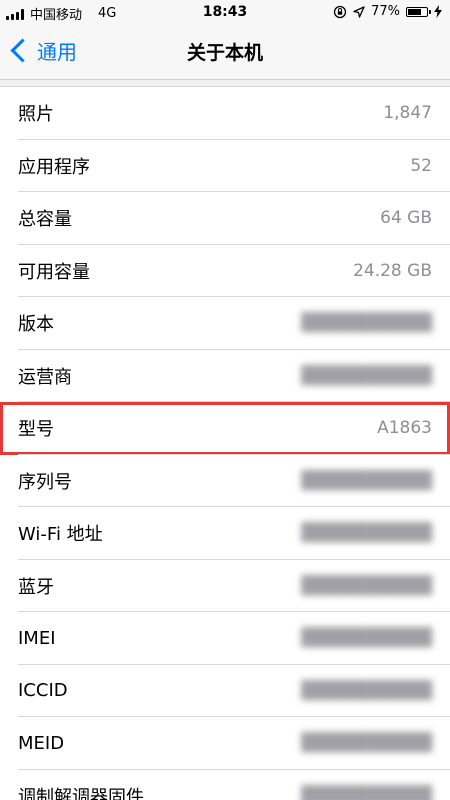  I want to click on location-icon, so click(359, 11).